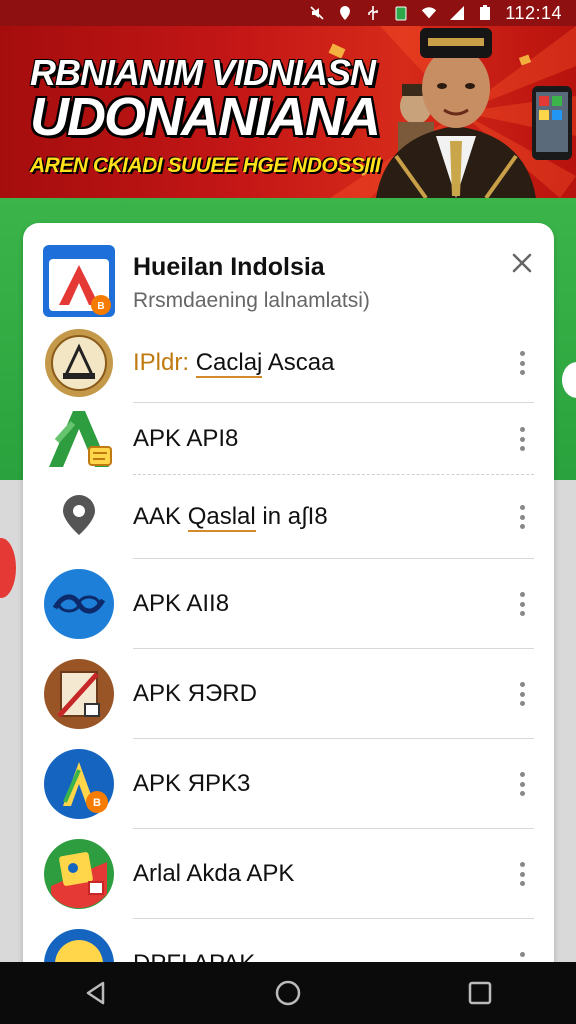  Describe the element at coordinates (533, 12) in the screenshot. I see `clock: 112:14` at that location.